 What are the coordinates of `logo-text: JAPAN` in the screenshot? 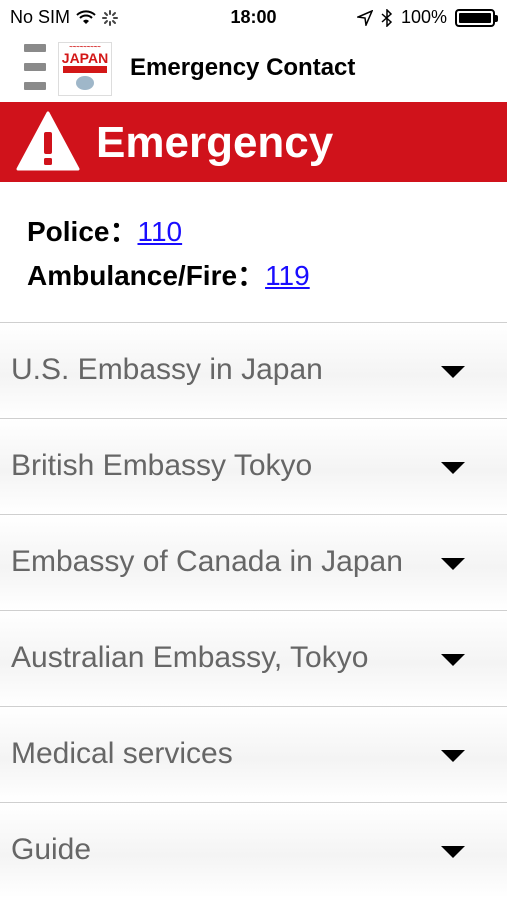 It's located at (85, 58).